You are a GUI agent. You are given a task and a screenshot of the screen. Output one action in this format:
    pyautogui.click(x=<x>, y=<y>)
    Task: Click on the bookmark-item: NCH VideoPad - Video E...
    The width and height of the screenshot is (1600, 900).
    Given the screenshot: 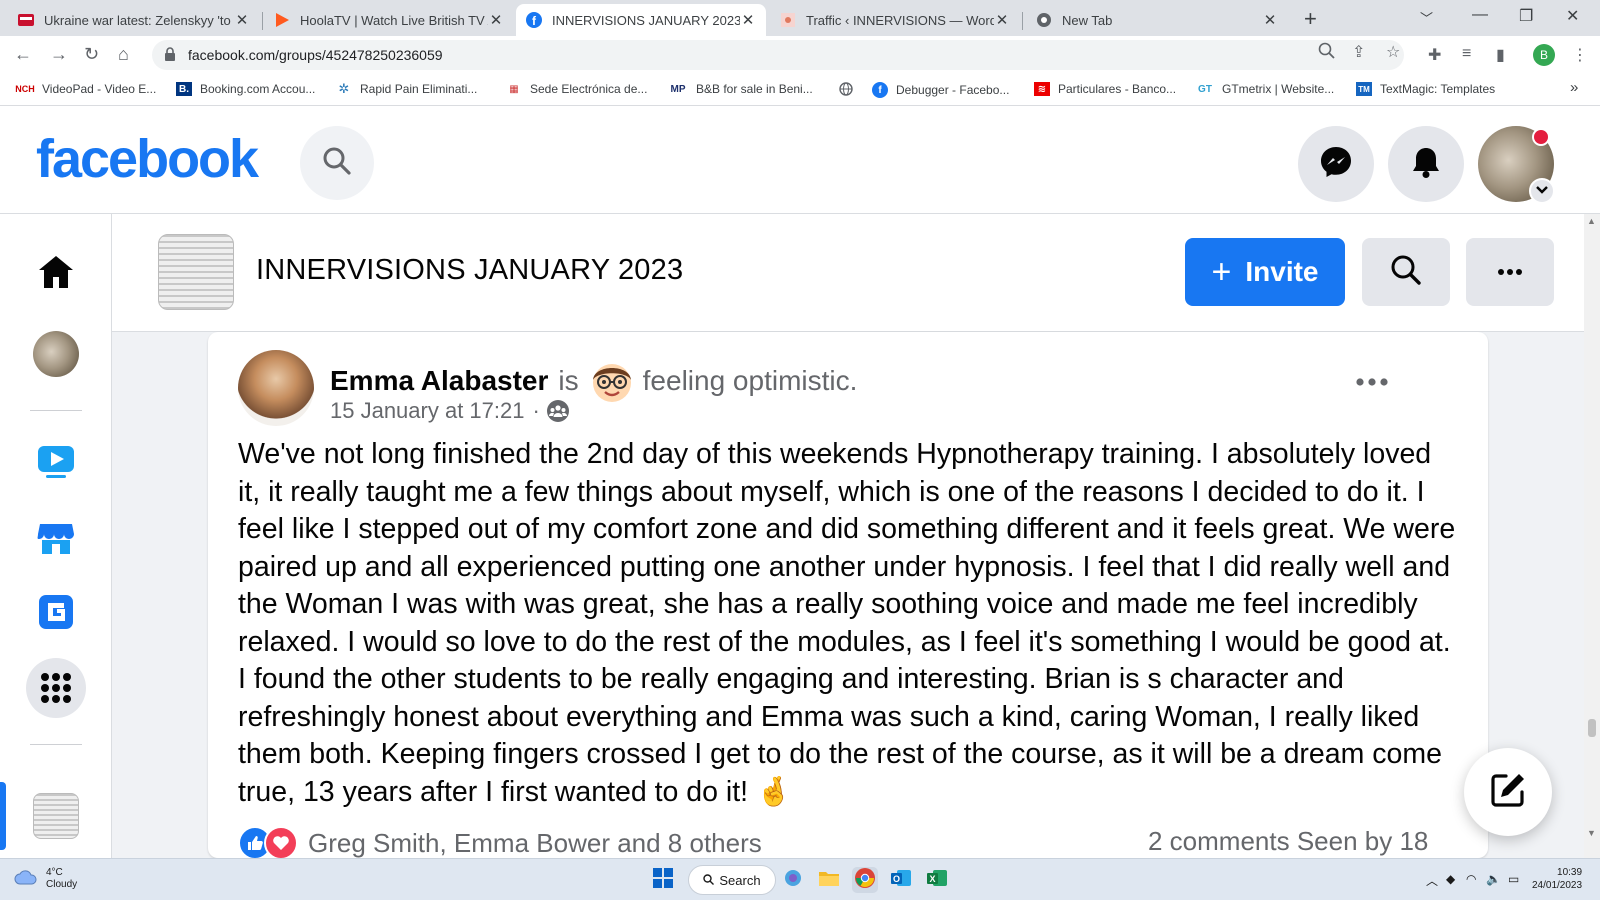 What is the action you would take?
    pyautogui.click(x=85, y=89)
    